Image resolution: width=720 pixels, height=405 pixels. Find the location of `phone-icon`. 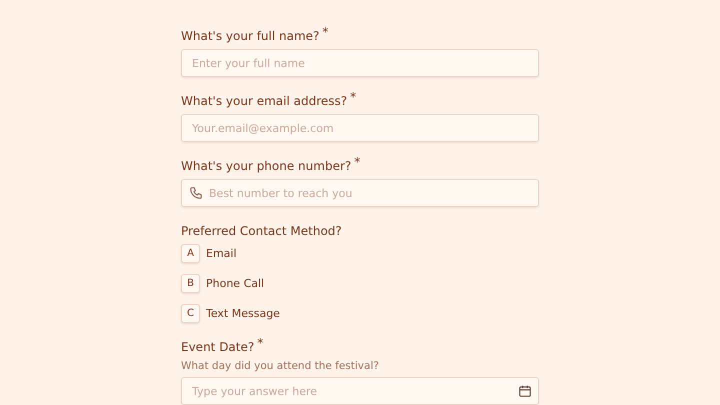

phone-icon is located at coordinates (196, 193).